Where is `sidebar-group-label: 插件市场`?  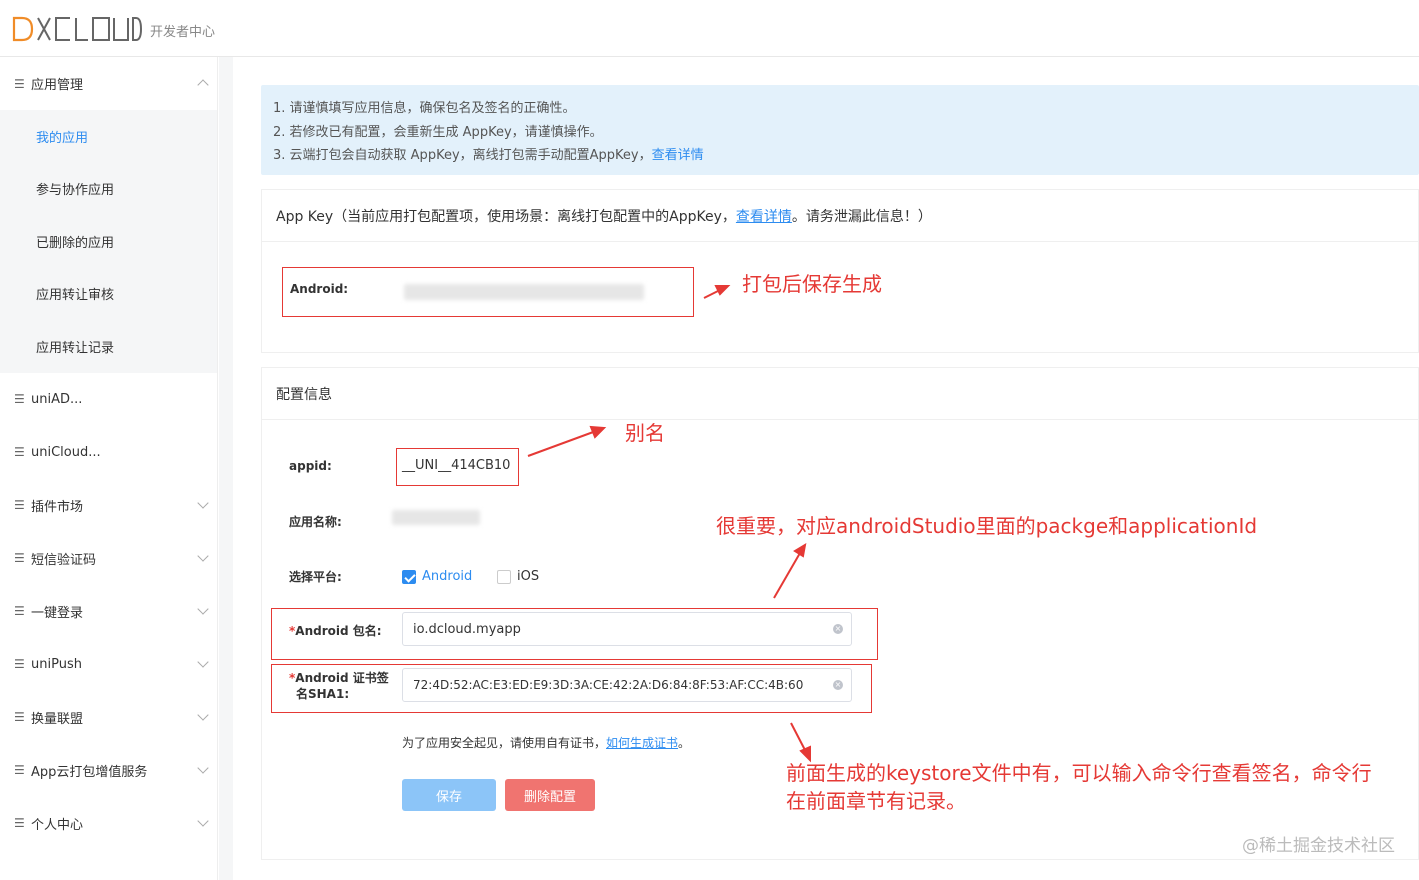 sidebar-group-label: 插件市场 is located at coordinates (57, 507).